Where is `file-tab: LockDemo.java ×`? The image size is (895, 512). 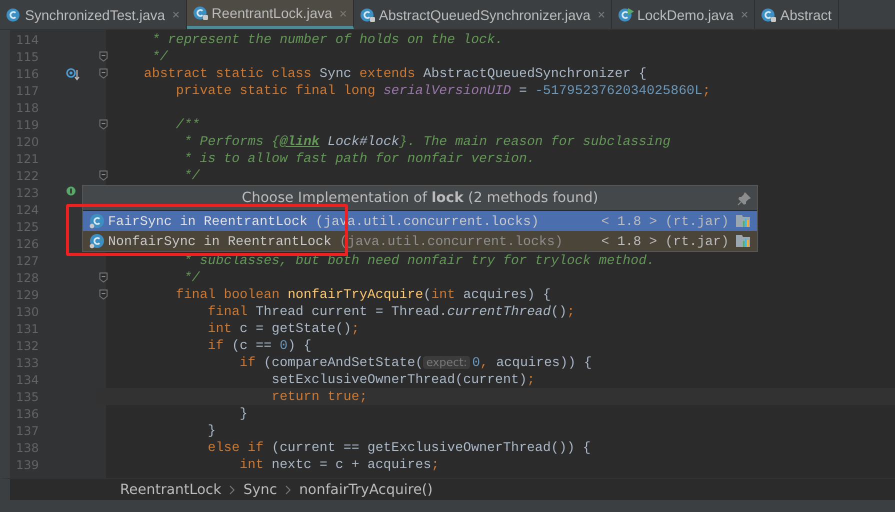
file-tab: LockDemo.java × is located at coordinates (684, 14).